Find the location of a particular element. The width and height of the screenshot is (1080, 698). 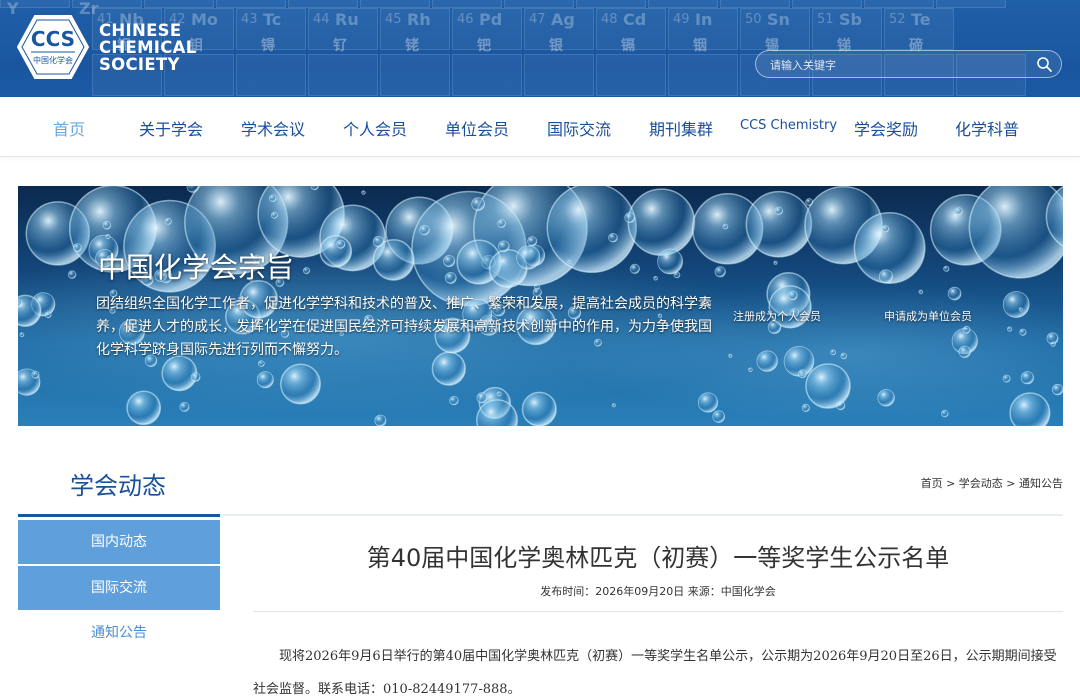

nav-item-international: 国际交流 is located at coordinates (579, 128).